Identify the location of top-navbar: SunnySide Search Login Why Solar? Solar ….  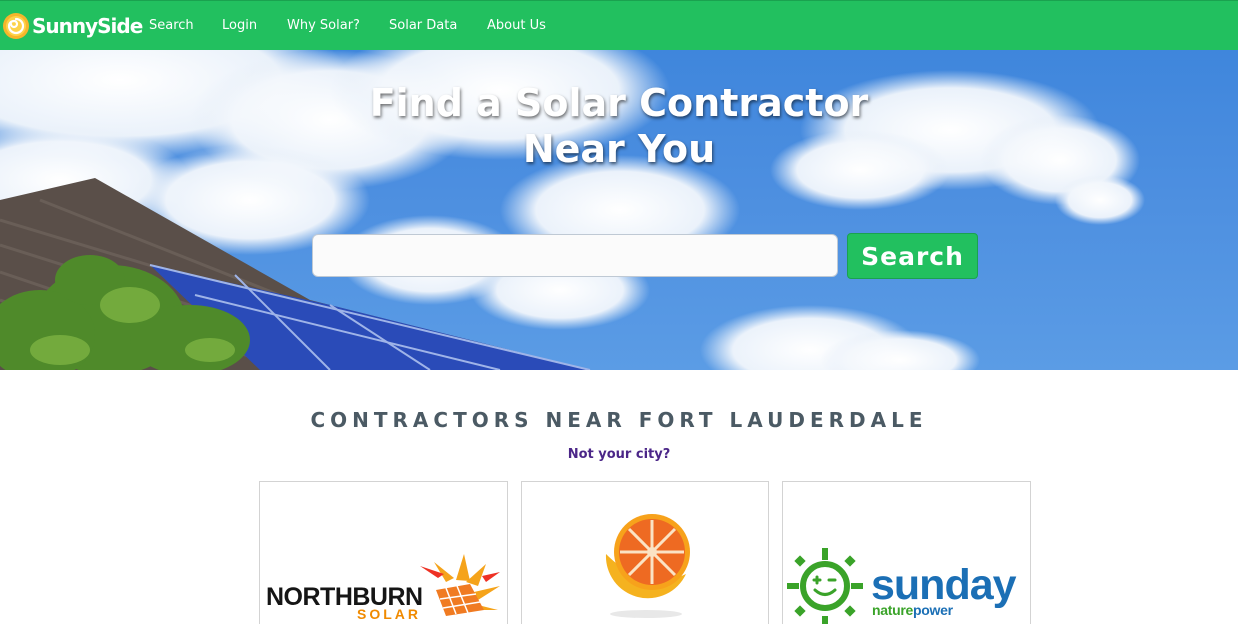
(619, 25).